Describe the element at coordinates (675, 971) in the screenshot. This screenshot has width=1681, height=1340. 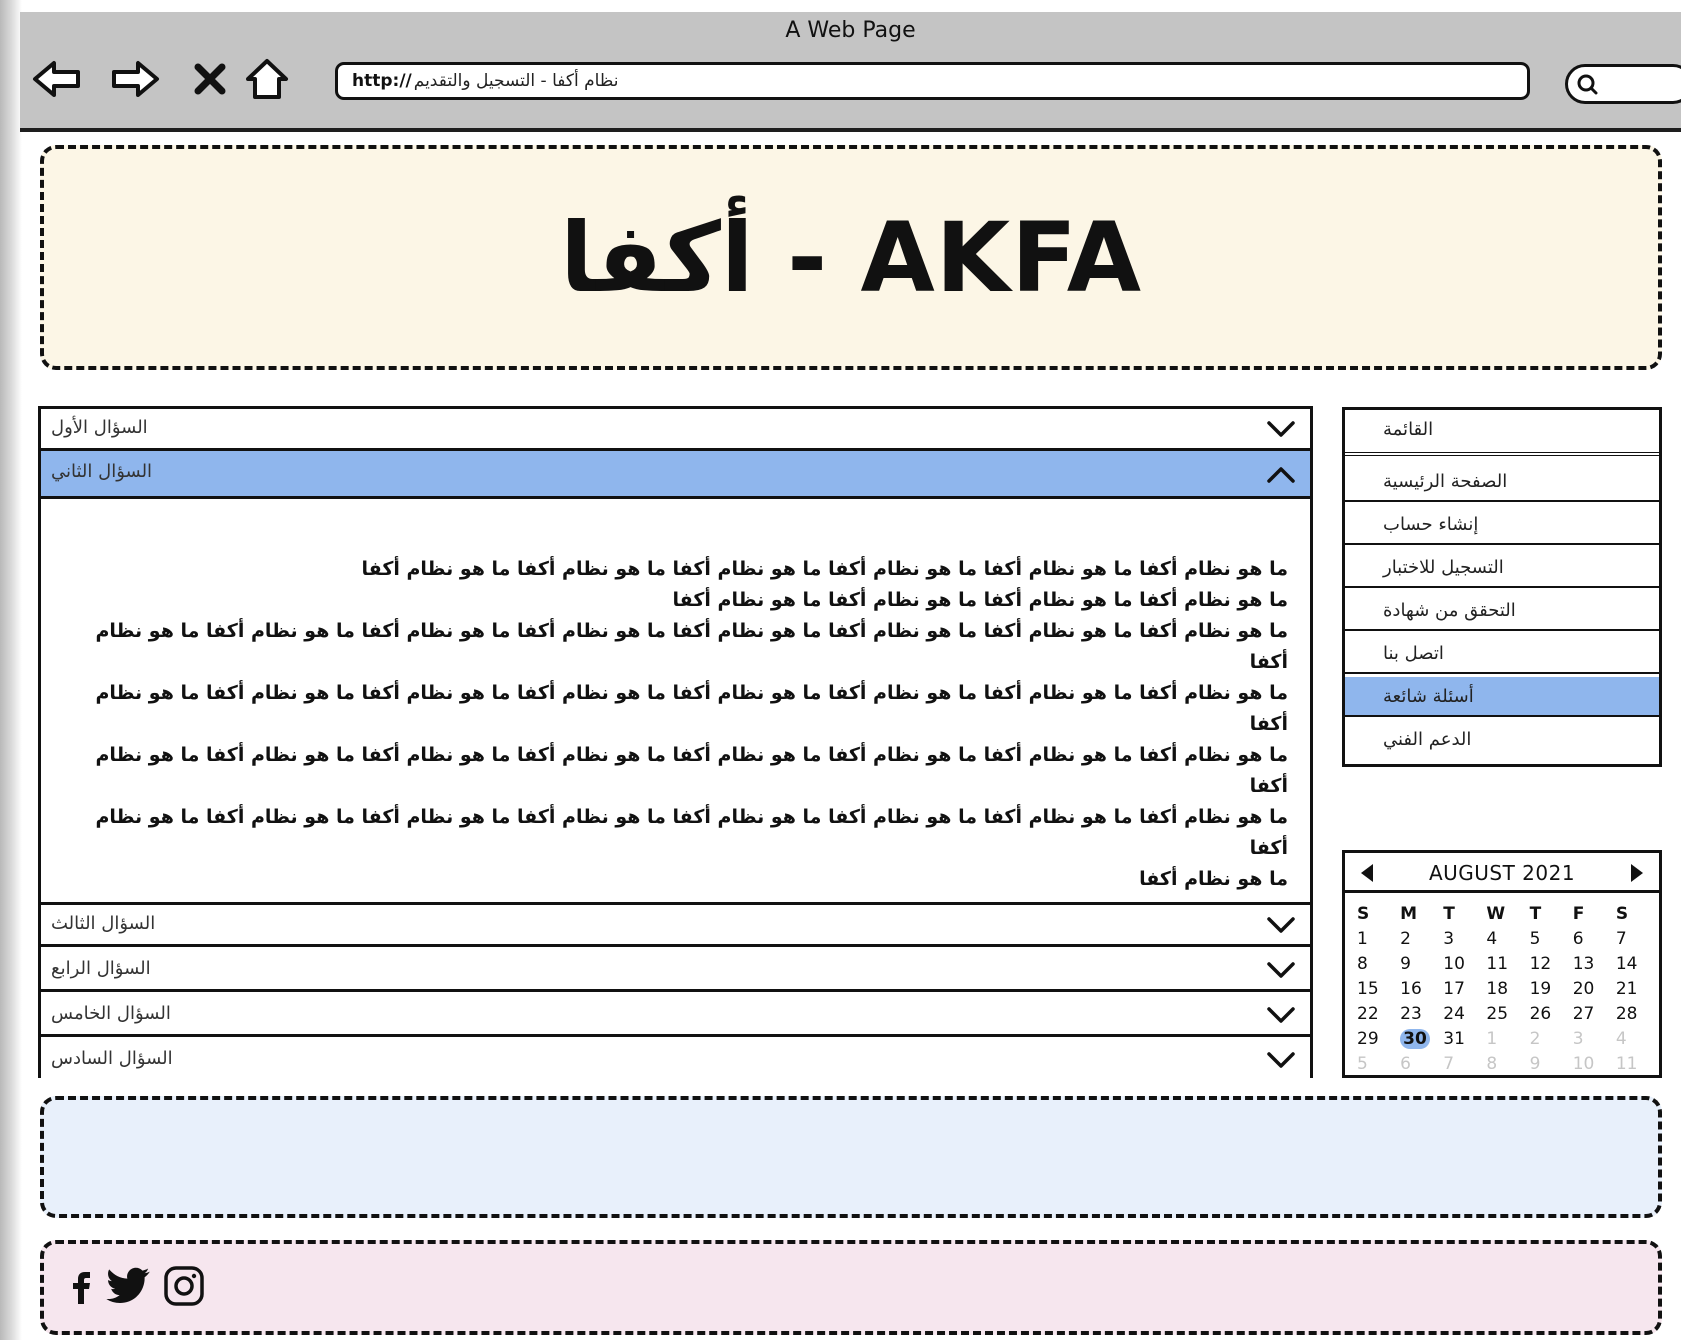
I see `accordion-item-4: السؤال الرابع` at that location.